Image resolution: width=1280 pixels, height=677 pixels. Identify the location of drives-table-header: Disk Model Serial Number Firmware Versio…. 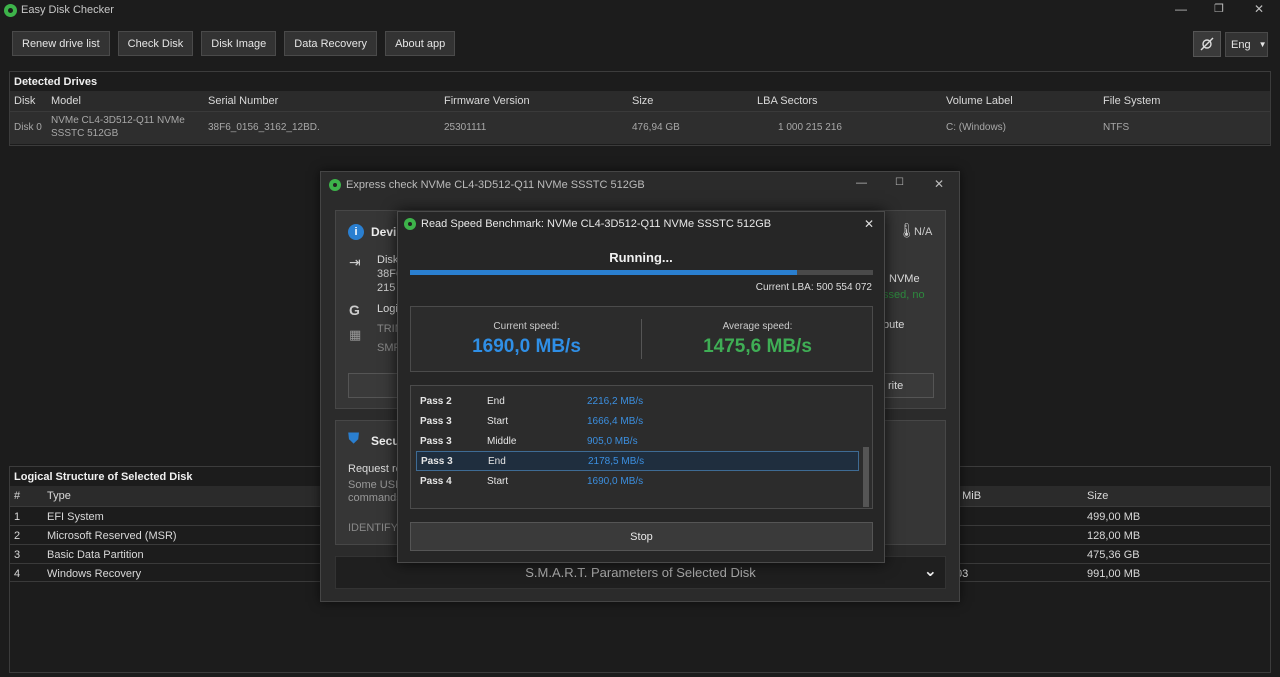
(640, 101).